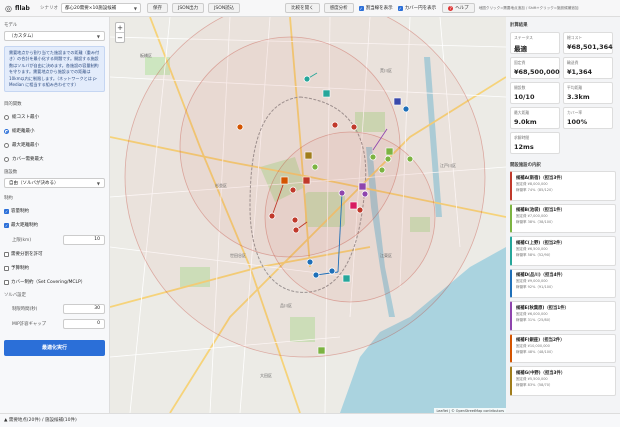 Image resolution: width=620 pixels, height=427 pixels. I want to click on json-import-button: JSON読込, so click(224, 8).